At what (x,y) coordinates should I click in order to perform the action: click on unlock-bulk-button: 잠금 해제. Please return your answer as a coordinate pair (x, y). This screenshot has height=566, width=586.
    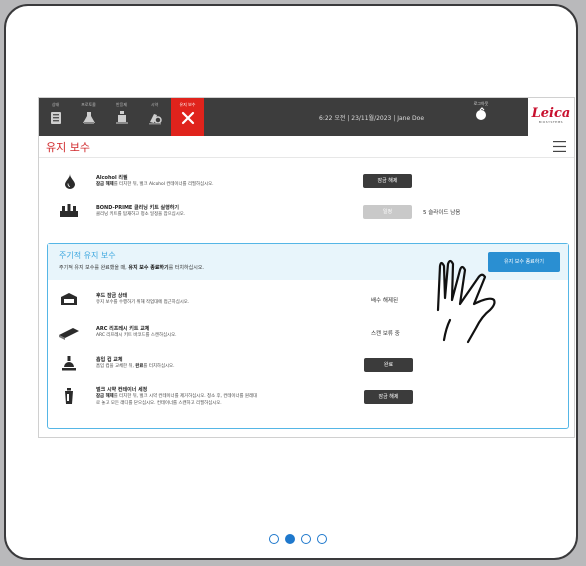
    Looking at the image, I should click on (388, 397).